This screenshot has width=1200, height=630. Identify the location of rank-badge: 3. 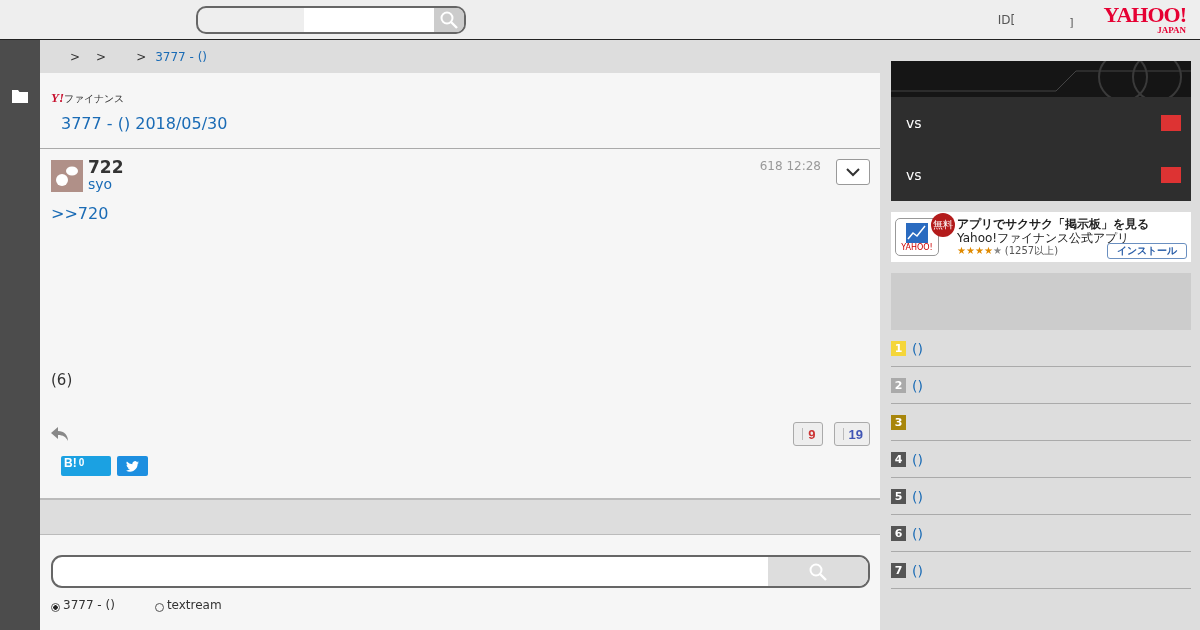
(898, 422).